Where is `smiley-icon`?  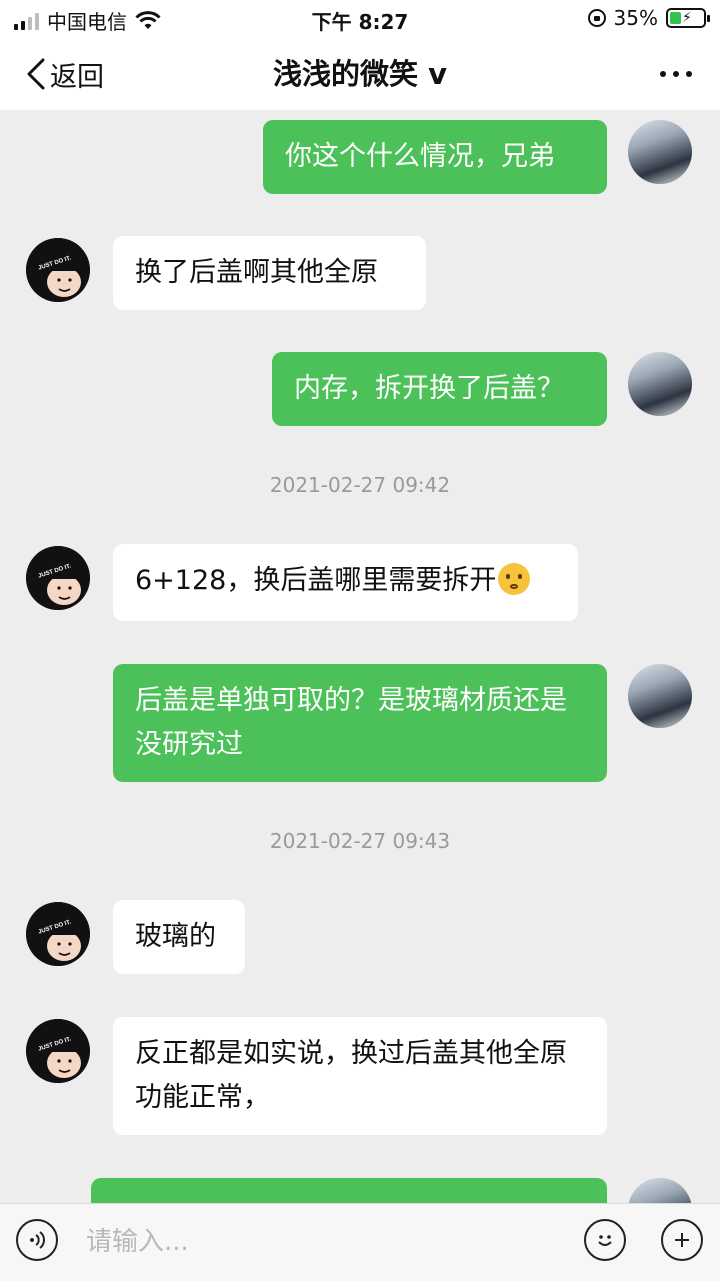 smiley-icon is located at coordinates (605, 1240).